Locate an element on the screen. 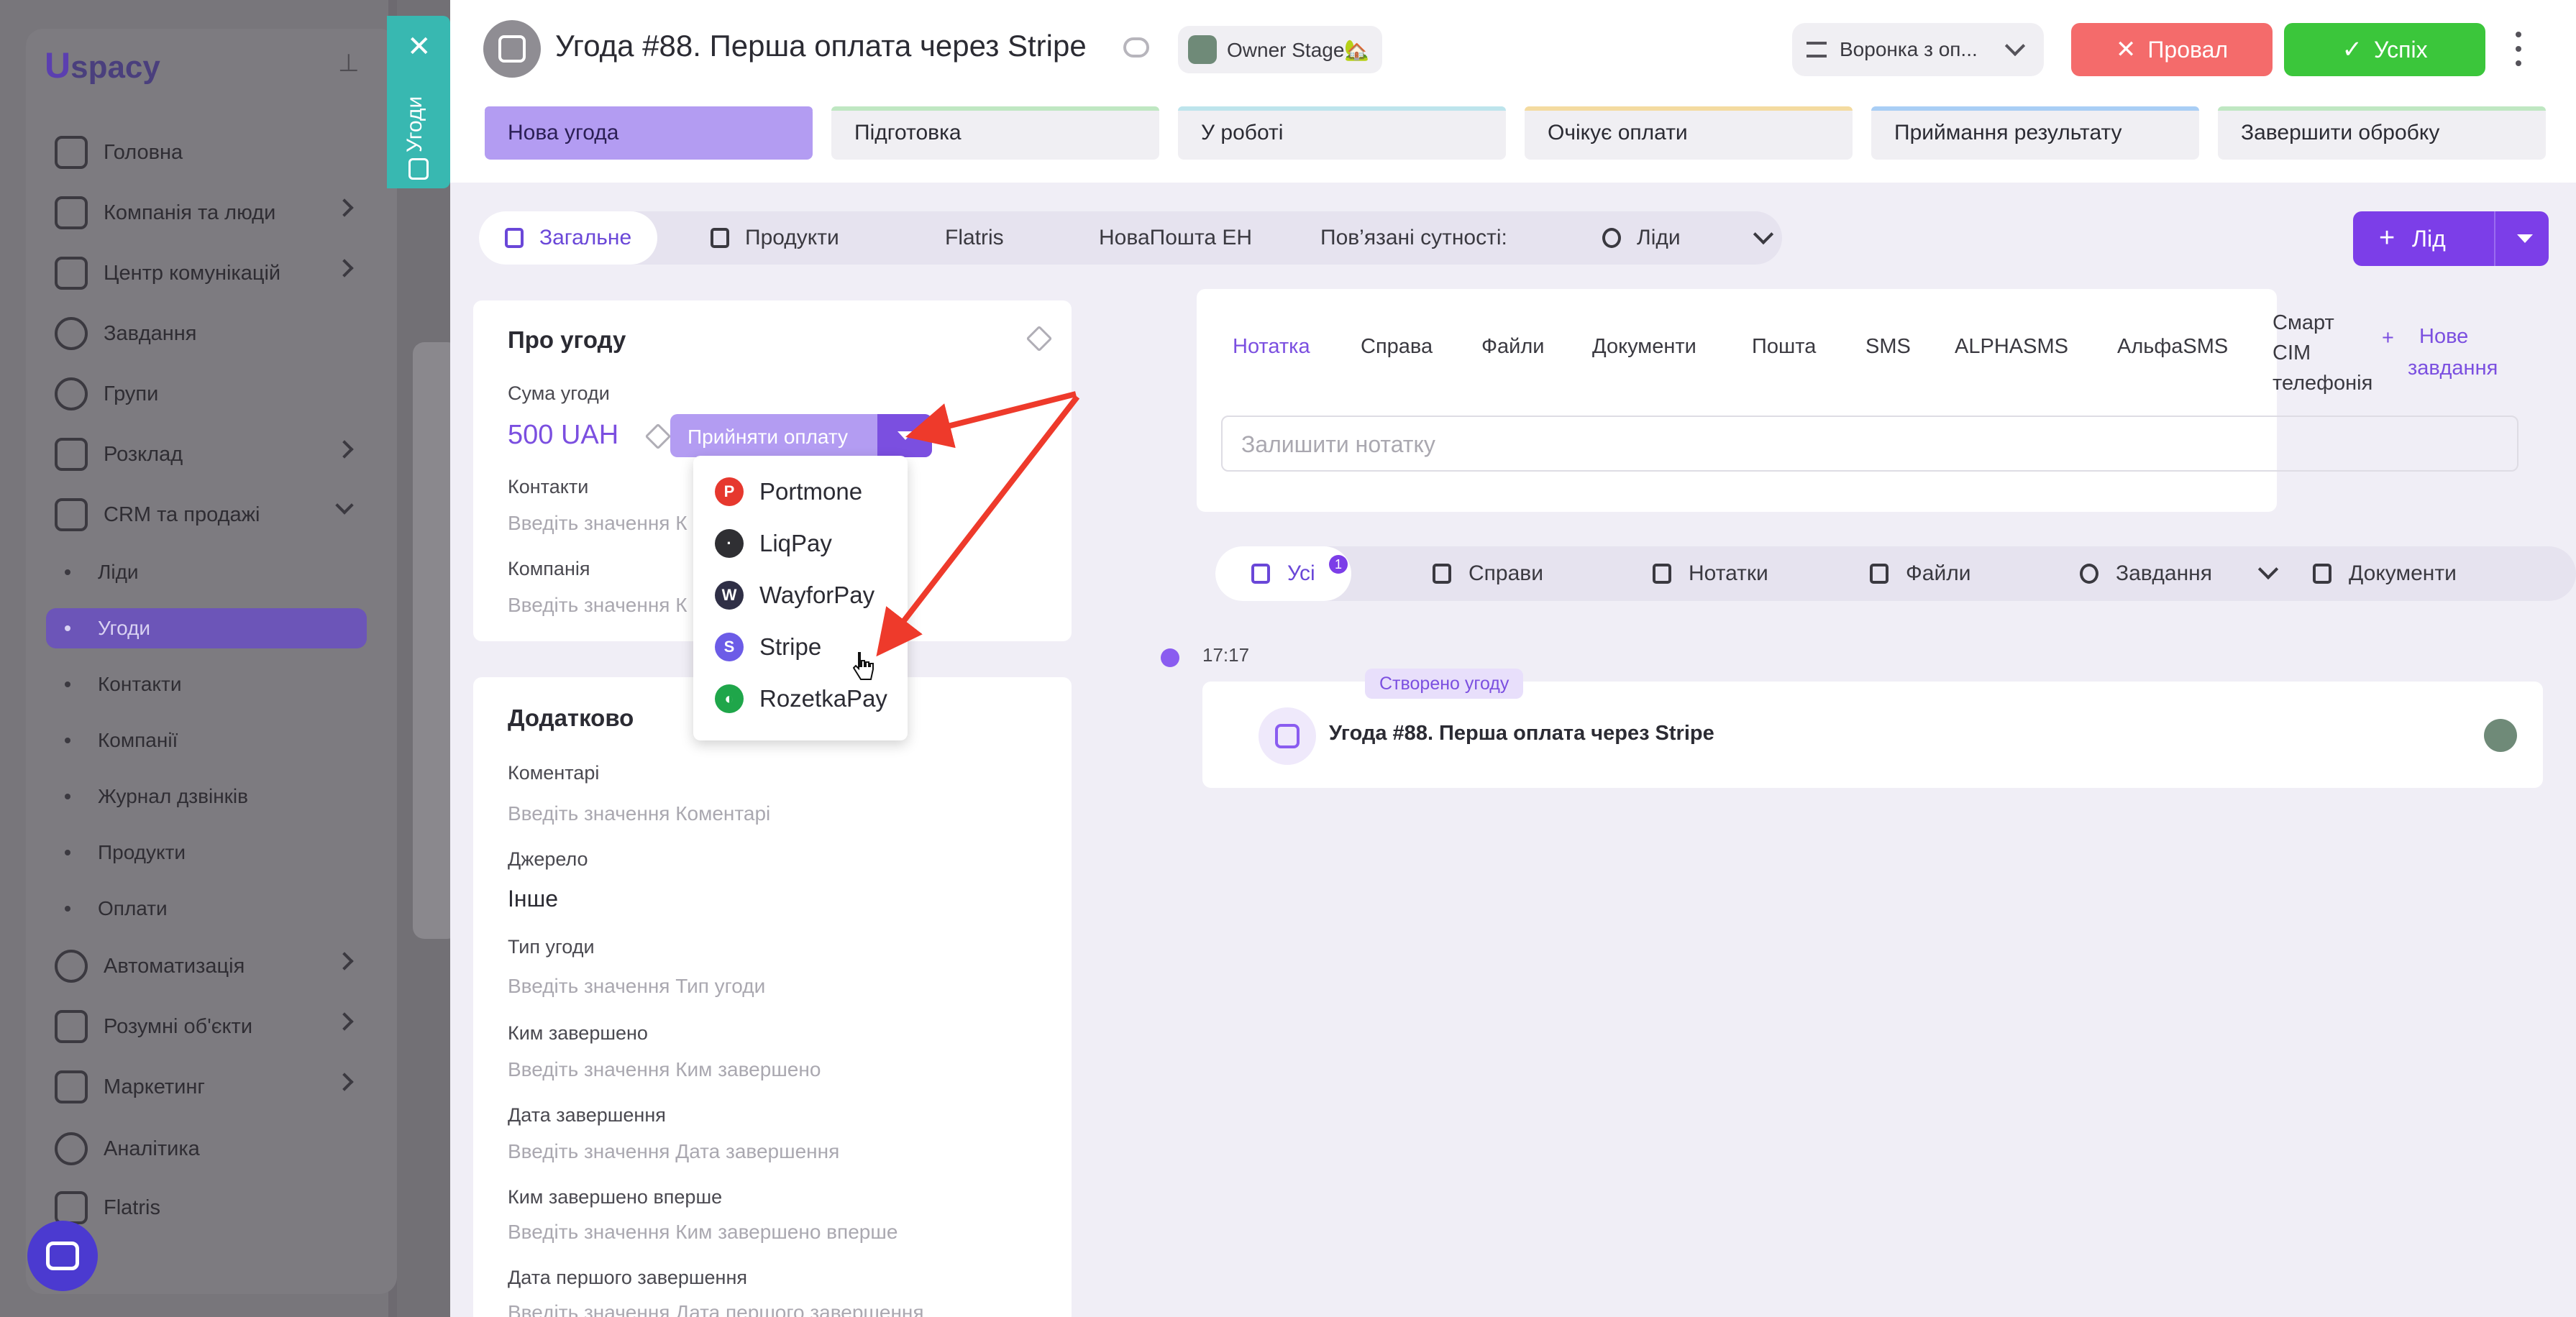 This screenshot has width=2576, height=1317. annotation-arrows is located at coordinates (978, 524).